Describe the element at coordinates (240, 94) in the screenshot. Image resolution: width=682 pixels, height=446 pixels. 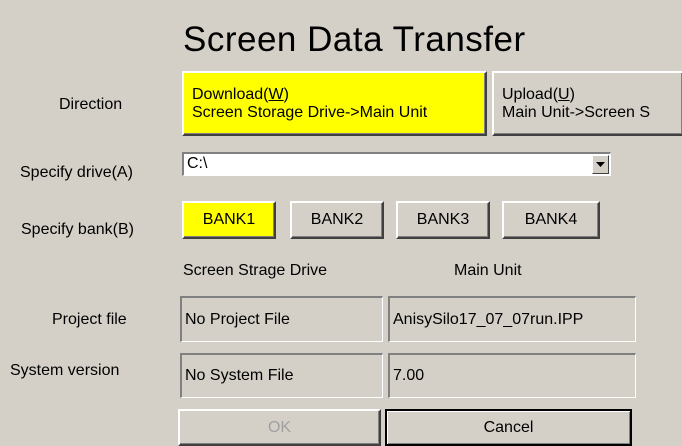
I see `download-button-title: Download(W)` at that location.